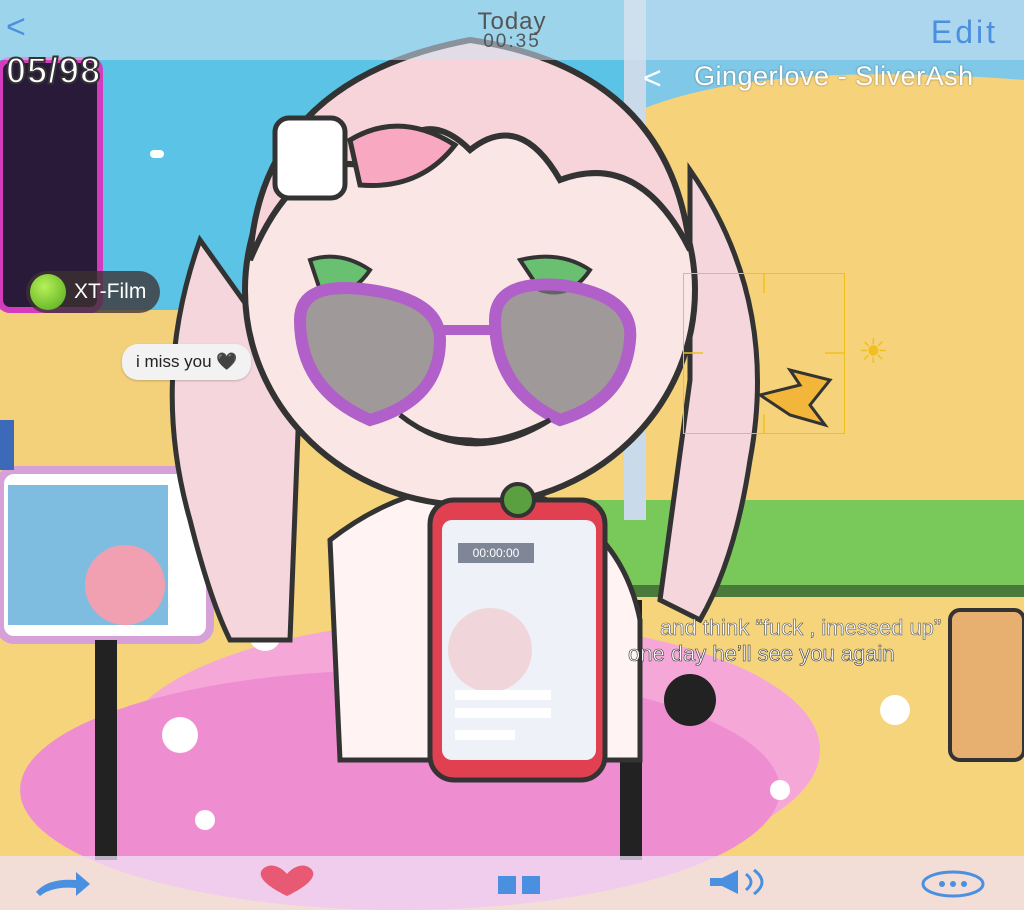  What do you see at coordinates (63, 882) in the screenshot?
I see `share-arrow-icon` at bounding box center [63, 882].